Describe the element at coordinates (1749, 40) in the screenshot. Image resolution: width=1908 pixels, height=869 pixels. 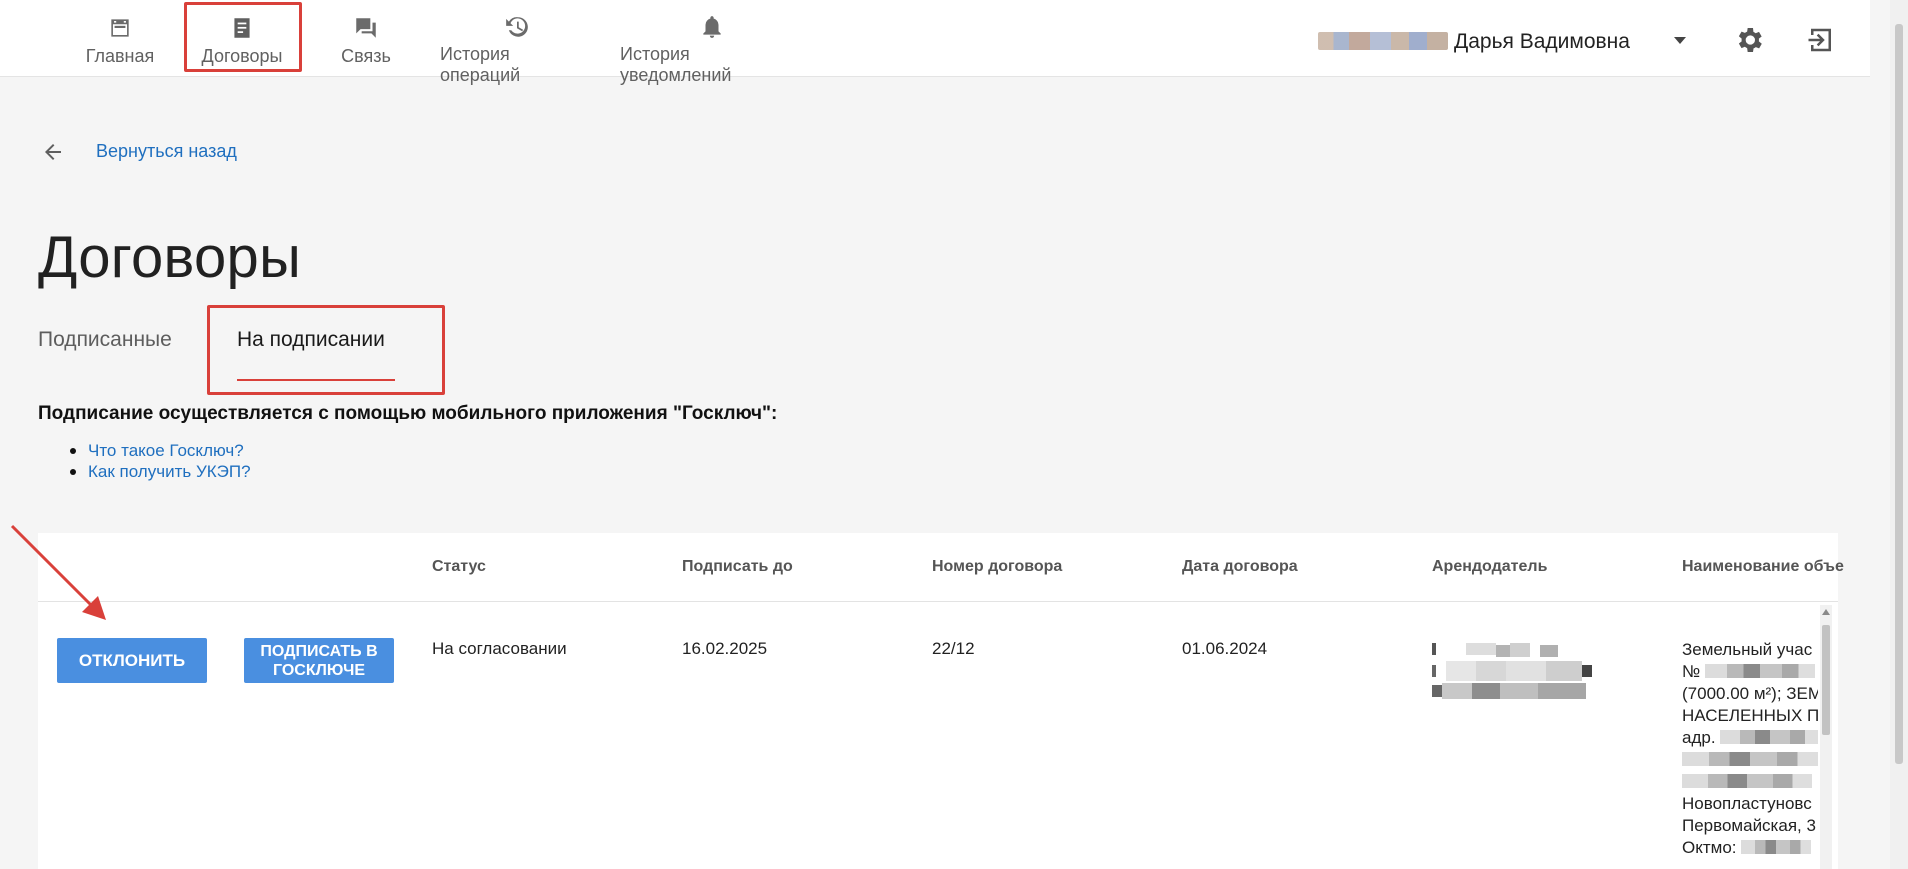
I see `gear-icon` at that location.